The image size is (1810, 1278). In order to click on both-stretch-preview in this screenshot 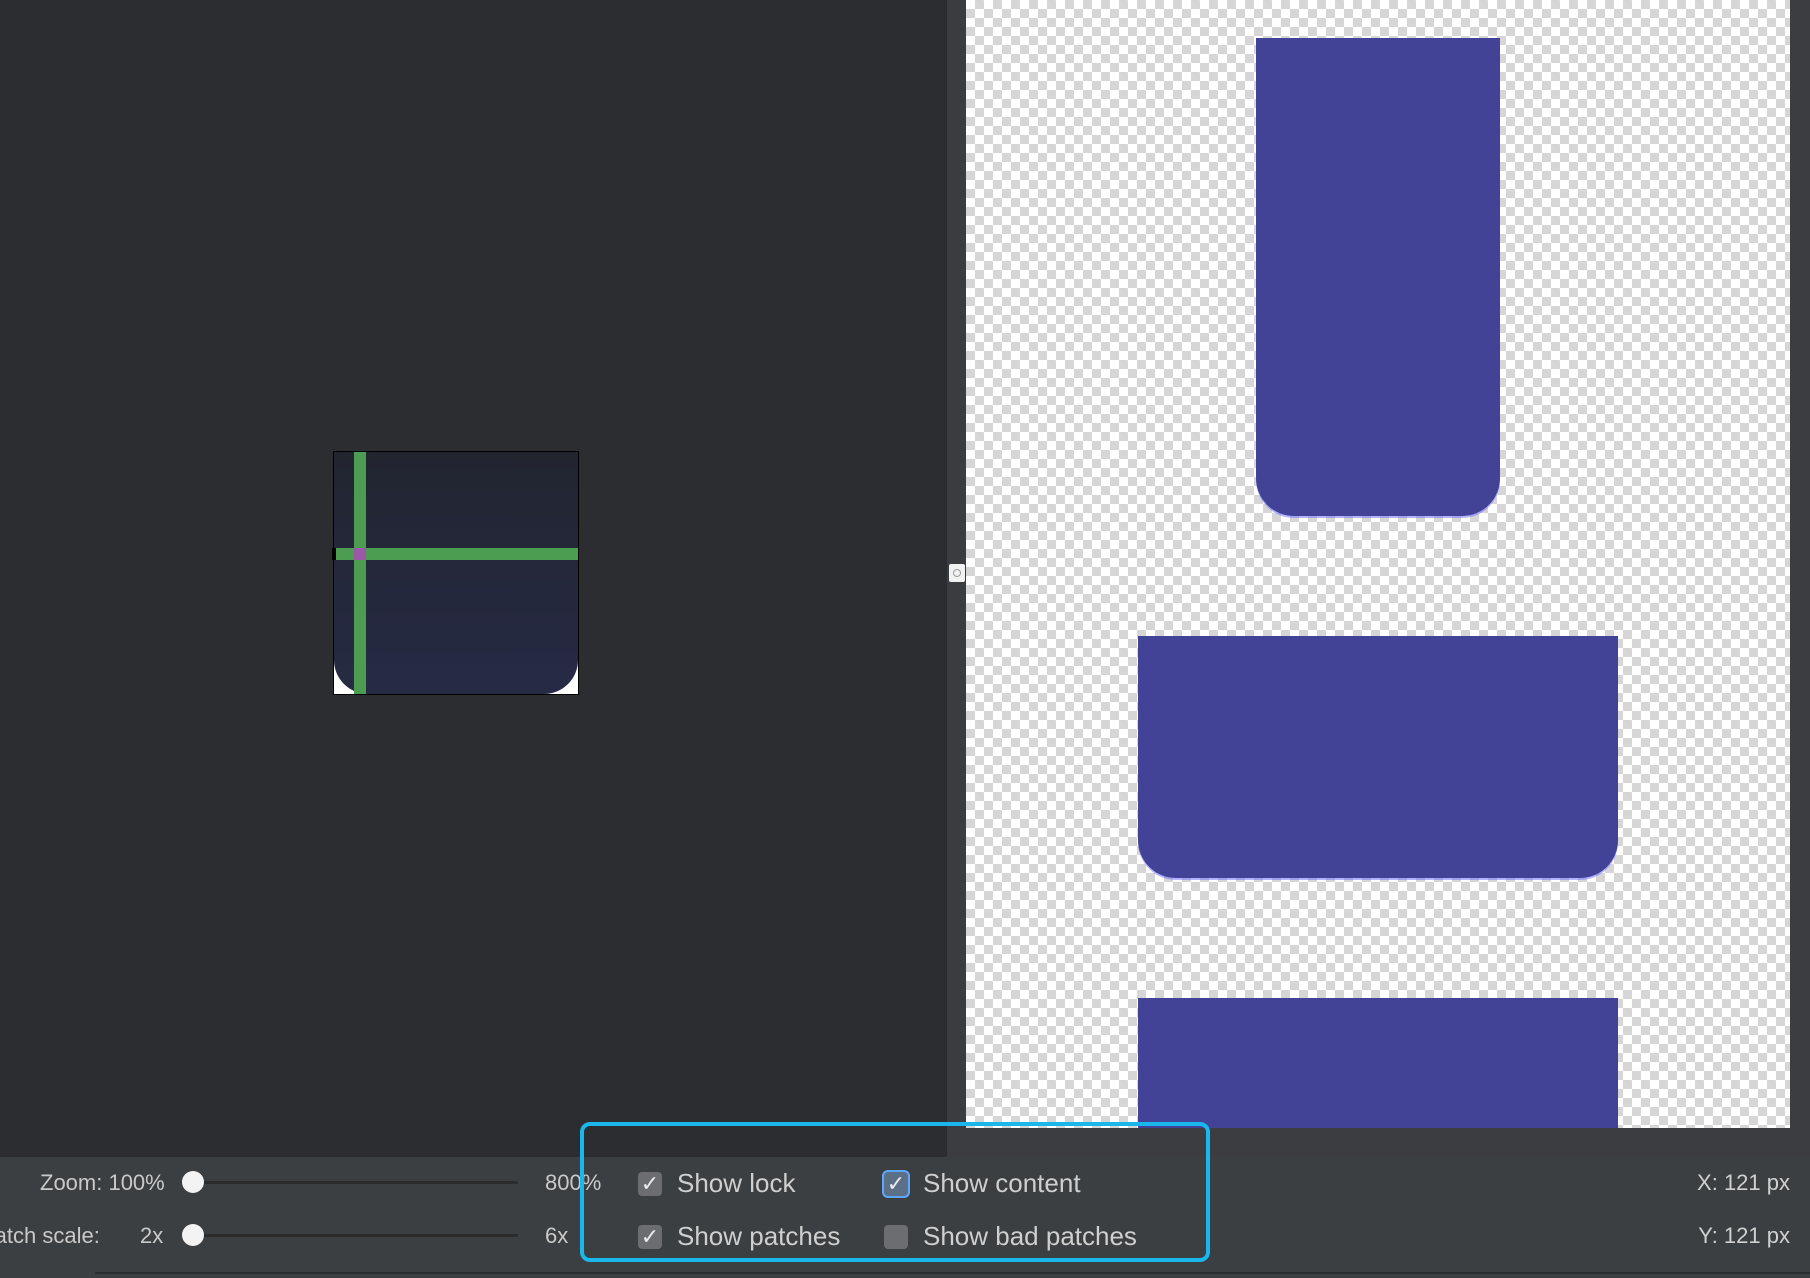, I will do `click(1378, 1063)`.